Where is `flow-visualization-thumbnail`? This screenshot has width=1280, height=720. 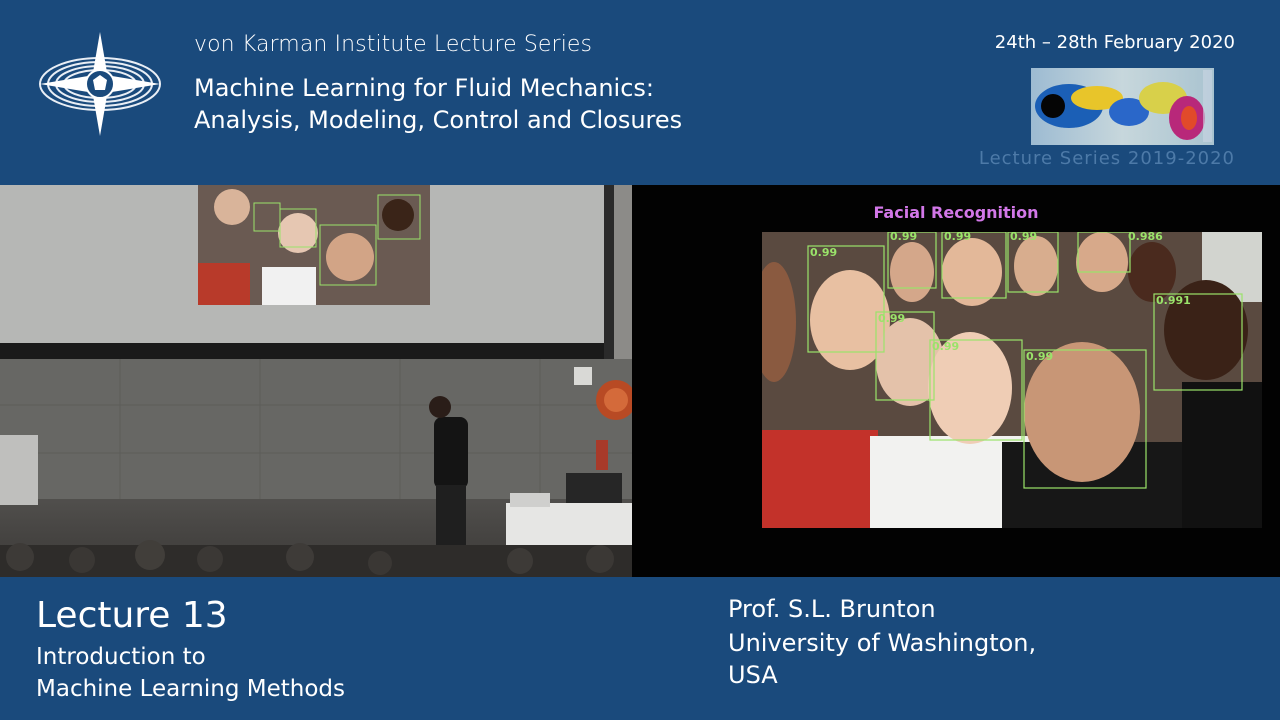 flow-visualization-thumbnail is located at coordinates (1122, 106).